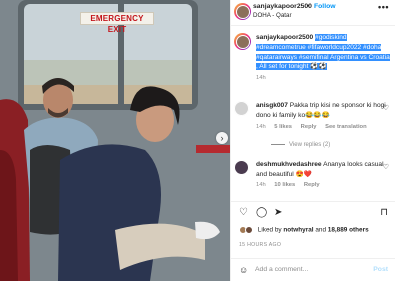 Image resolution: width=395 pixels, height=281 pixels. Describe the element at coordinates (313, 269) in the screenshot. I see `add-comment-bar: ☺ Add a comment... Post` at that location.